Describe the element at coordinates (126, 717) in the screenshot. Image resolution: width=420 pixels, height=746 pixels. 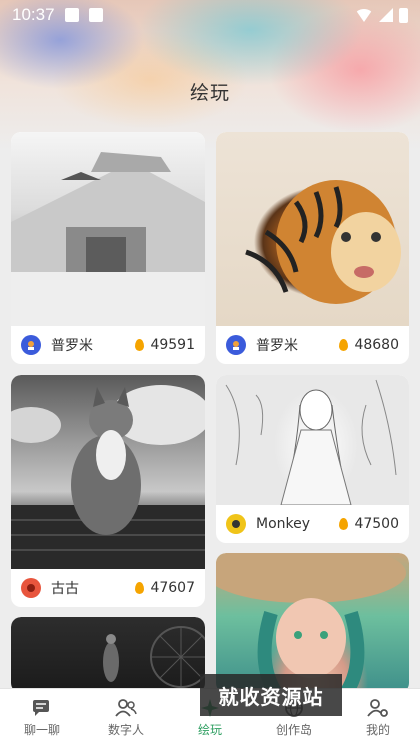
I see `nav-item-digital-human: 数字人` at that location.